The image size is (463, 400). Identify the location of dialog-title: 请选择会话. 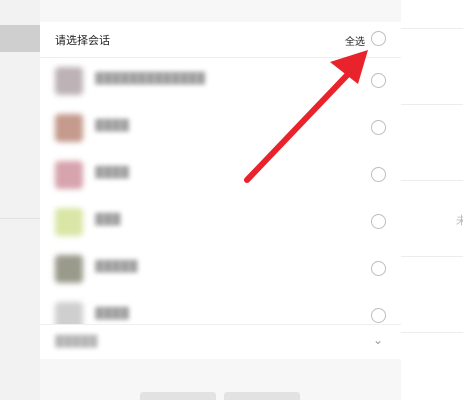
(82, 40).